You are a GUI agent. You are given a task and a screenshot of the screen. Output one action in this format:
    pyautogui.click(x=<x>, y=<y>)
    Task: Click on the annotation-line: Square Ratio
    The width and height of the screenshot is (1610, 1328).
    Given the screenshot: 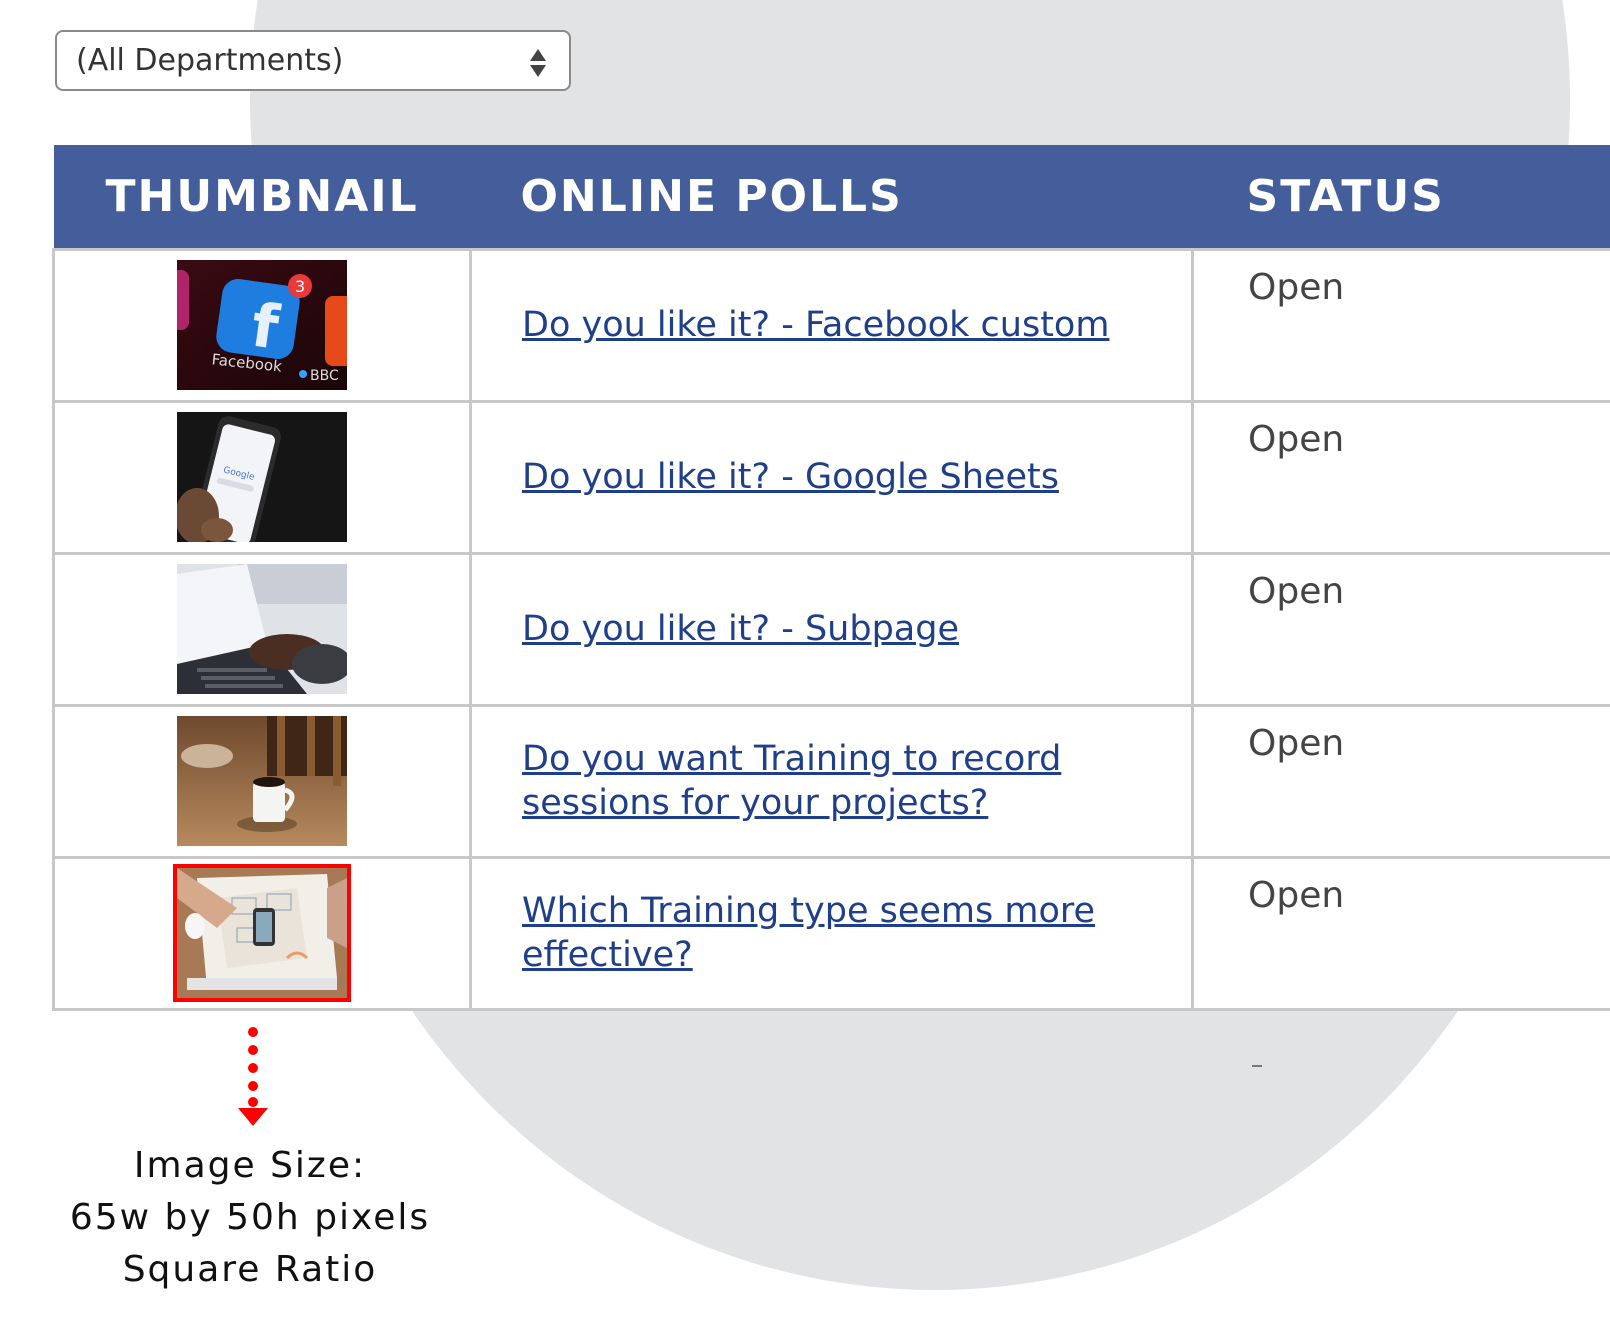 What is the action you would take?
    pyautogui.click(x=250, y=1269)
    